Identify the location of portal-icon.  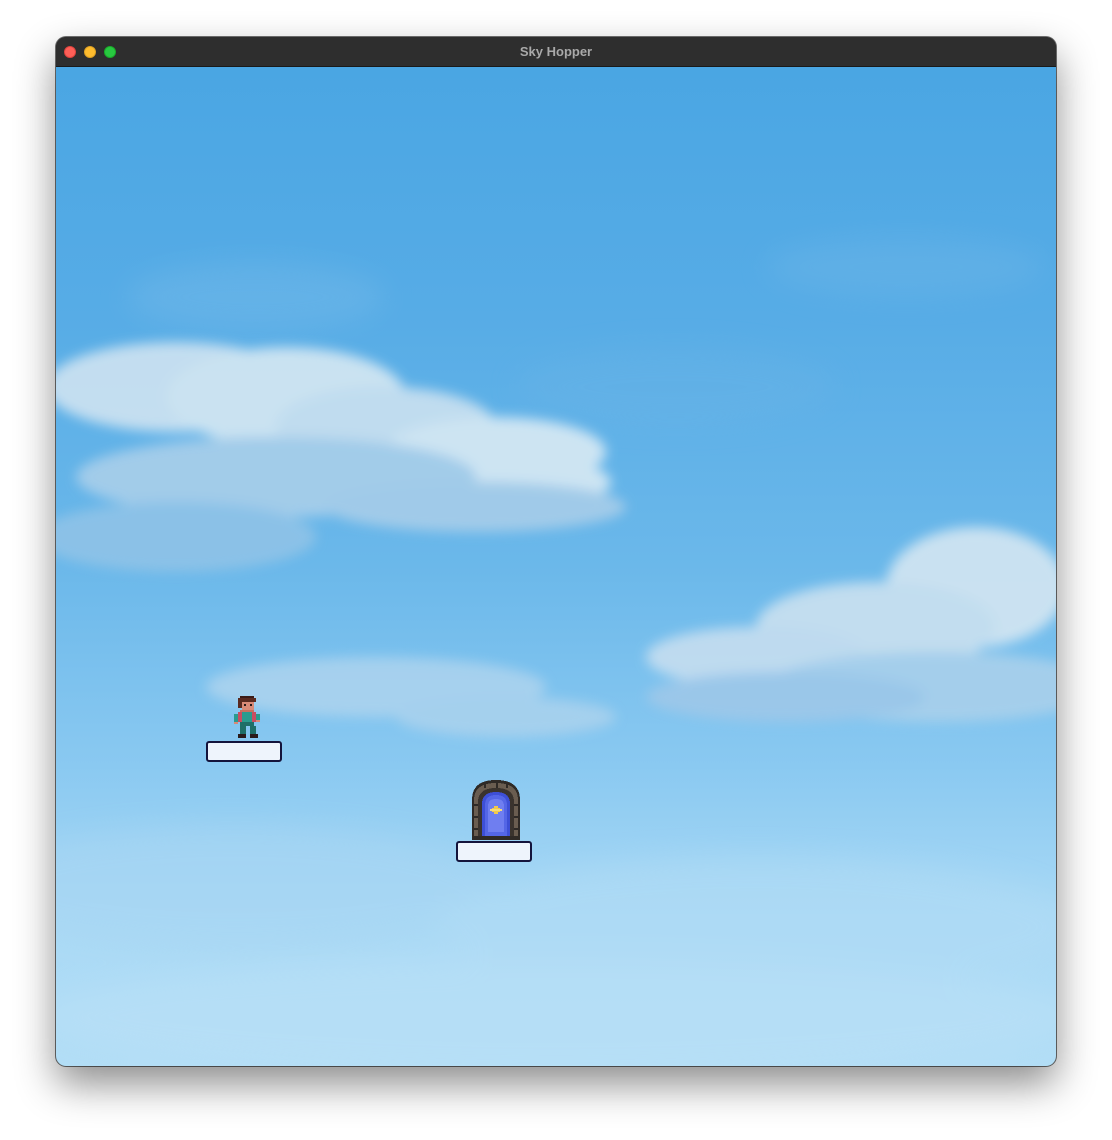
(496, 808).